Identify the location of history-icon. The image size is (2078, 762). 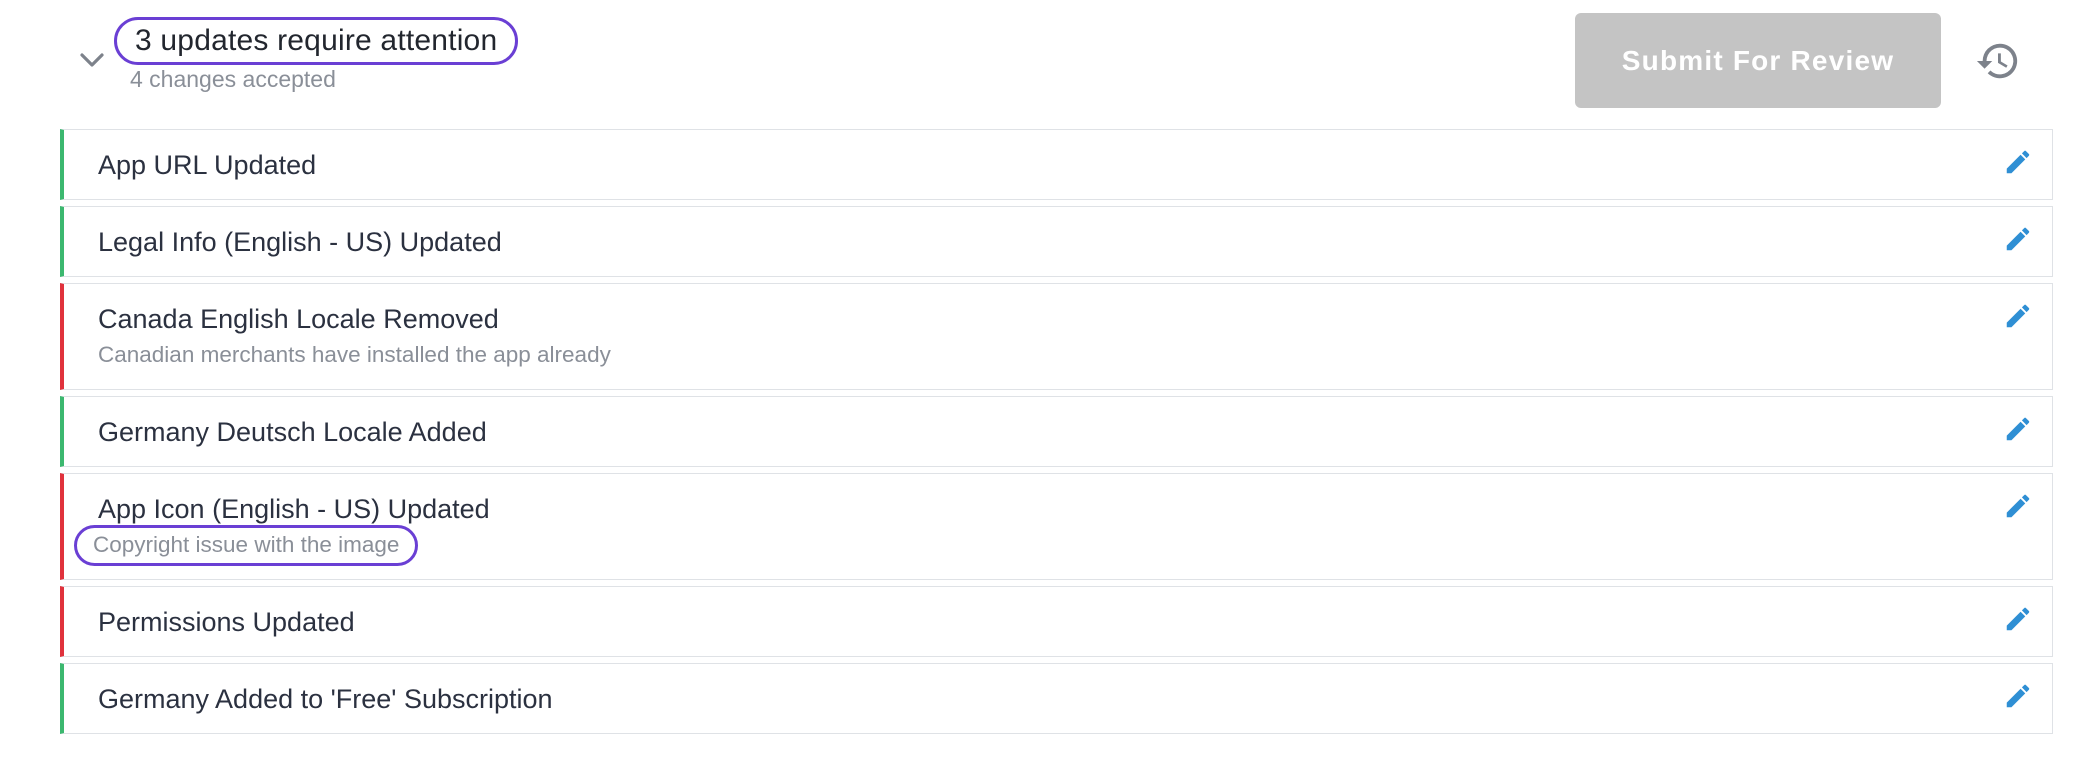
(1997, 61).